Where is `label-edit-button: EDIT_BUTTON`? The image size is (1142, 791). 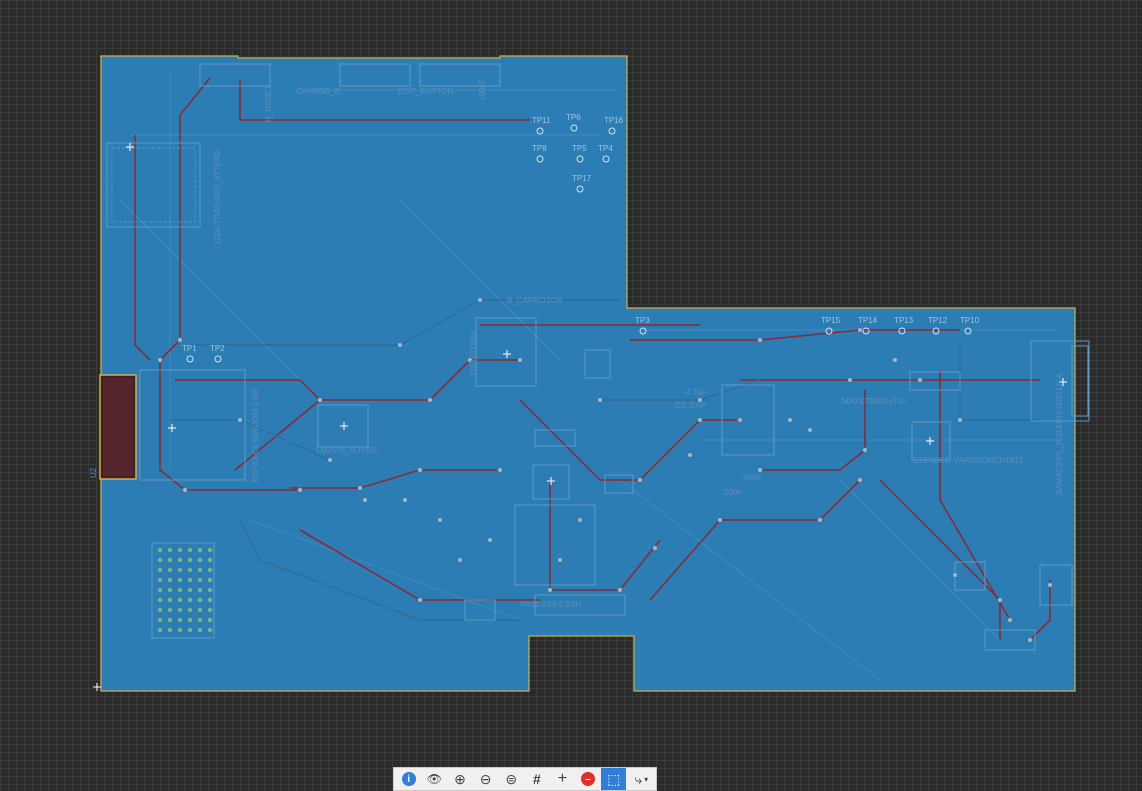
label-edit-button: EDIT_BUTTON is located at coordinates (426, 91).